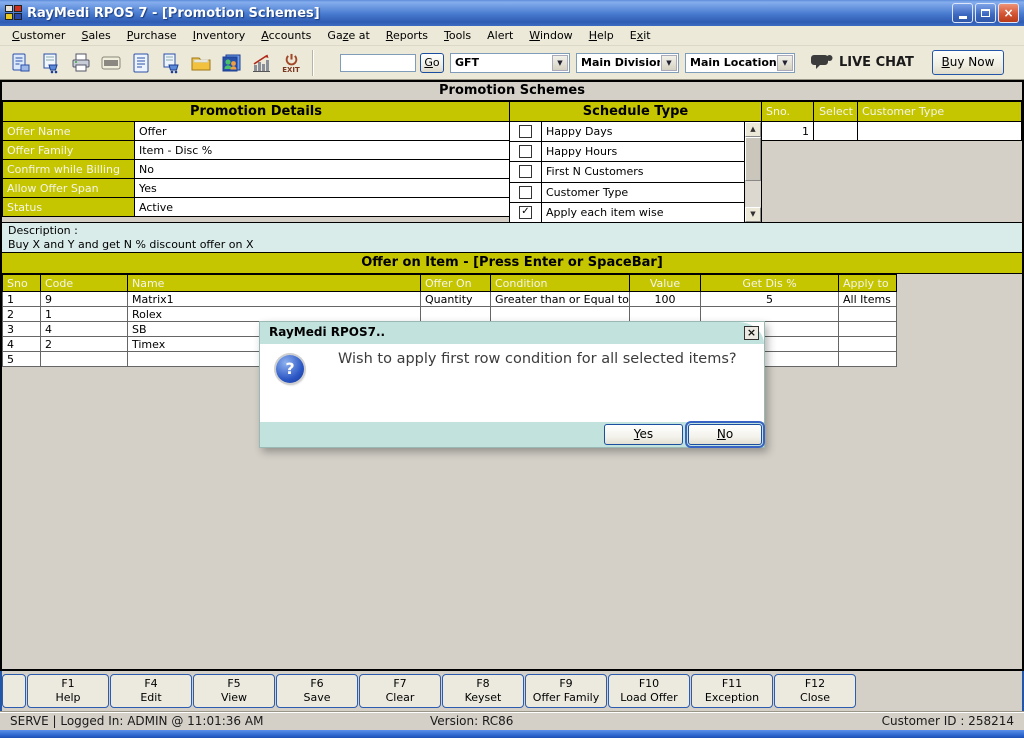  I want to click on allow-offer-span-field: Yes, so click(322, 188).